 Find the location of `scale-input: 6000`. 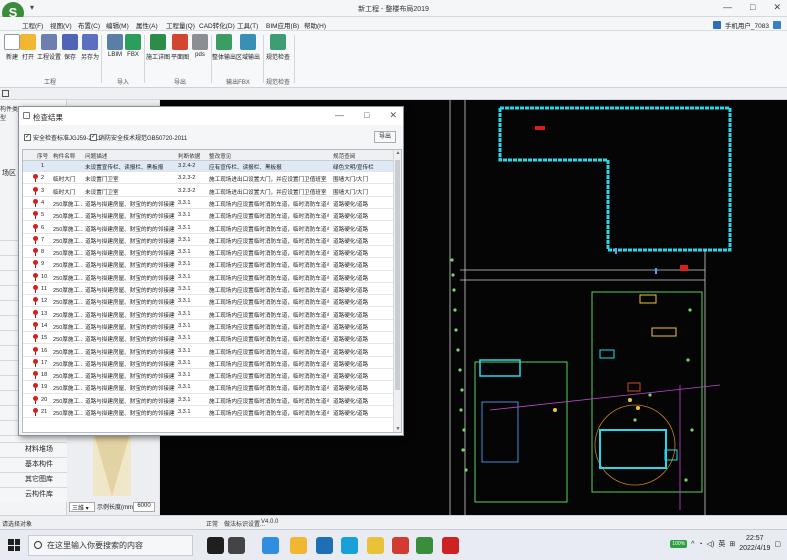

scale-input: 6000 is located at coordinates (144, 507).